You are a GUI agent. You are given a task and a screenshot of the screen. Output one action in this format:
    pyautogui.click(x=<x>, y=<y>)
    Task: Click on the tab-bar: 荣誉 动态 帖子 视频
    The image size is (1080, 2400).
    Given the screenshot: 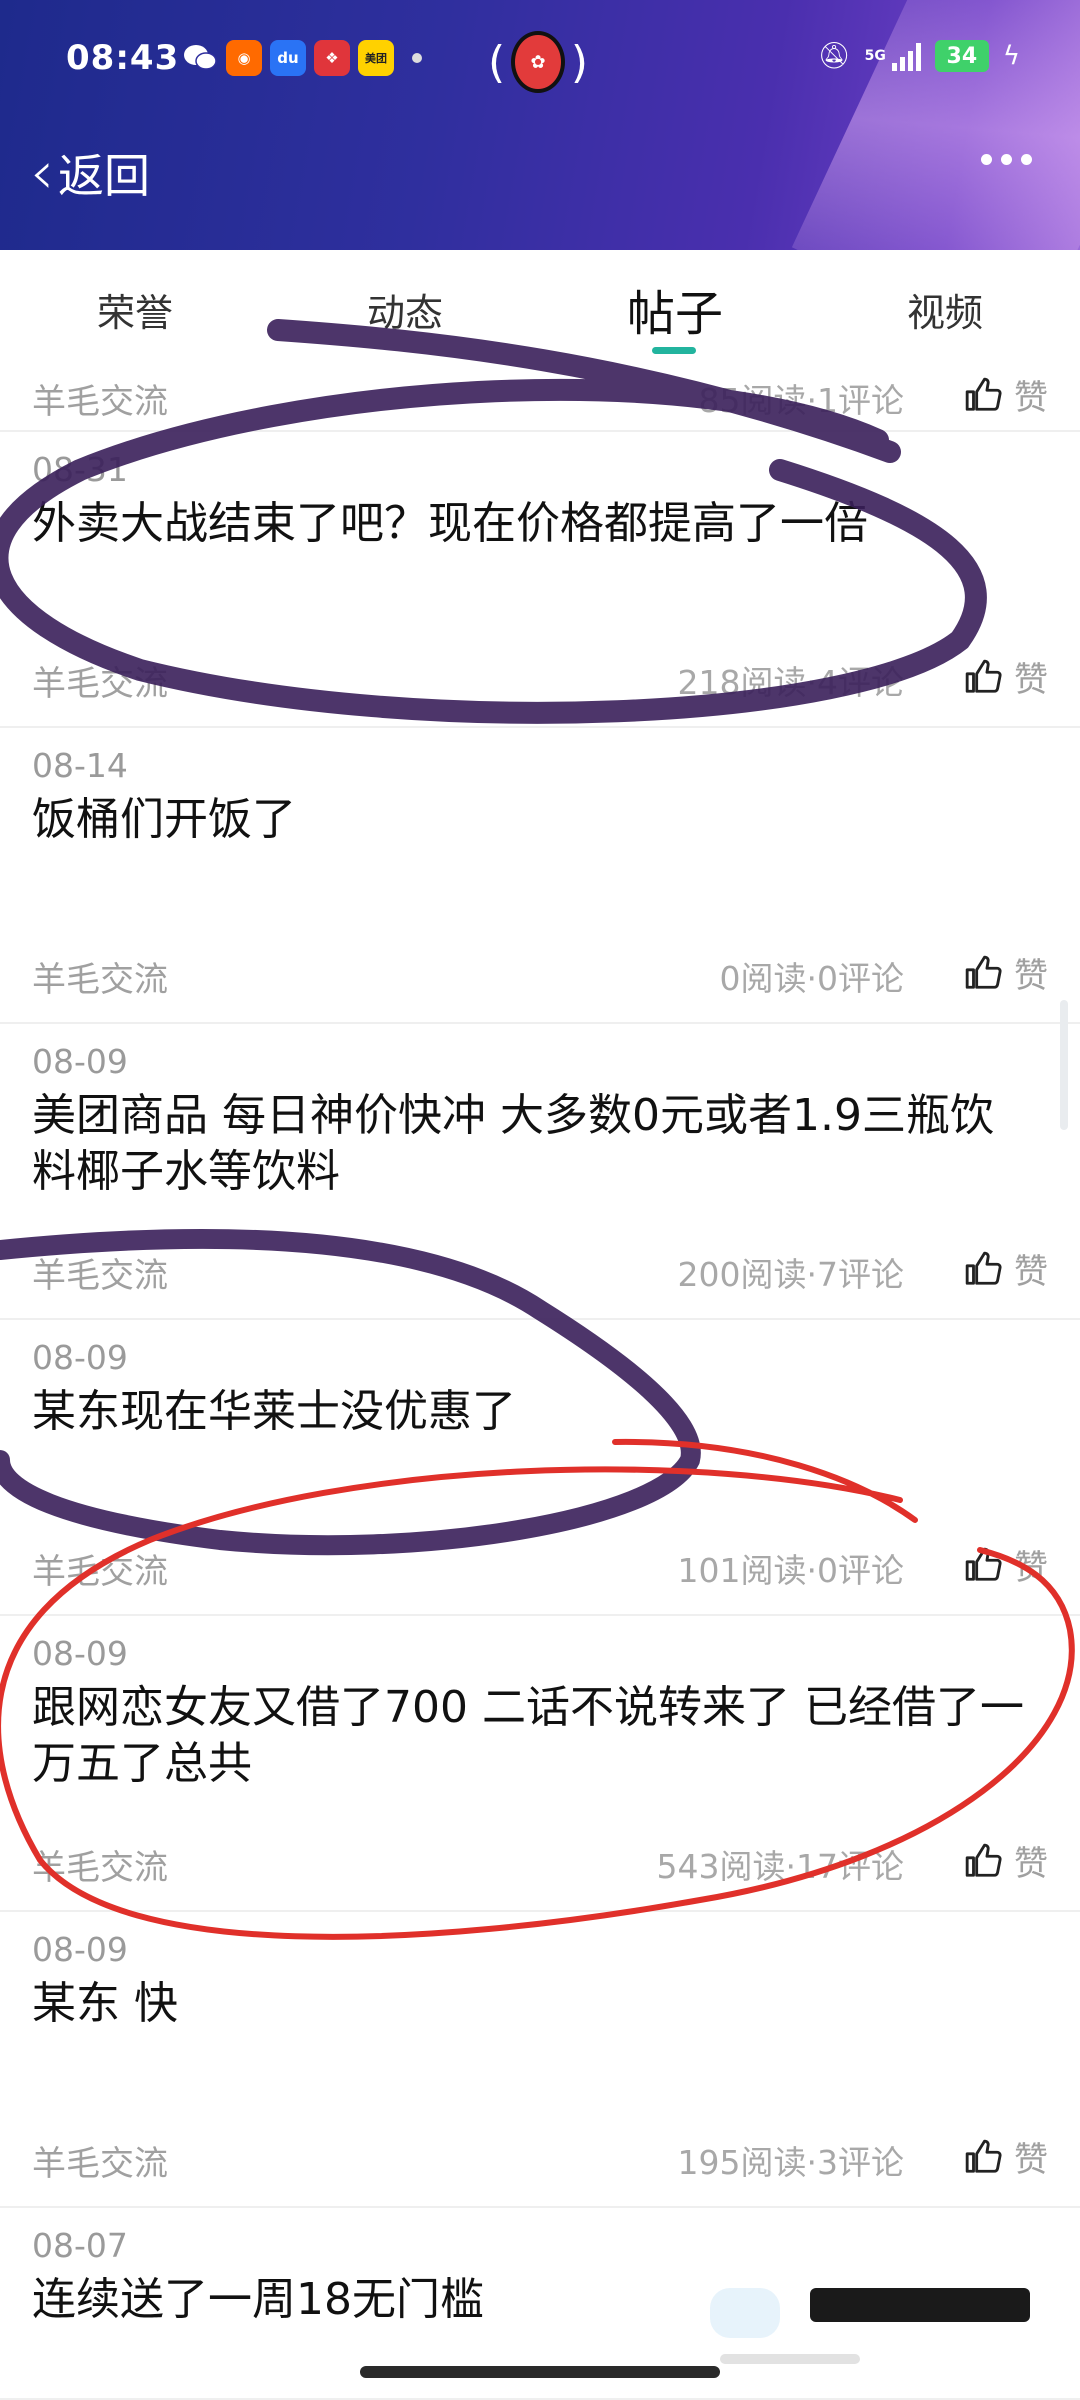 What is the action you would take?
    pyautogui.click(x=540, y=305)
    